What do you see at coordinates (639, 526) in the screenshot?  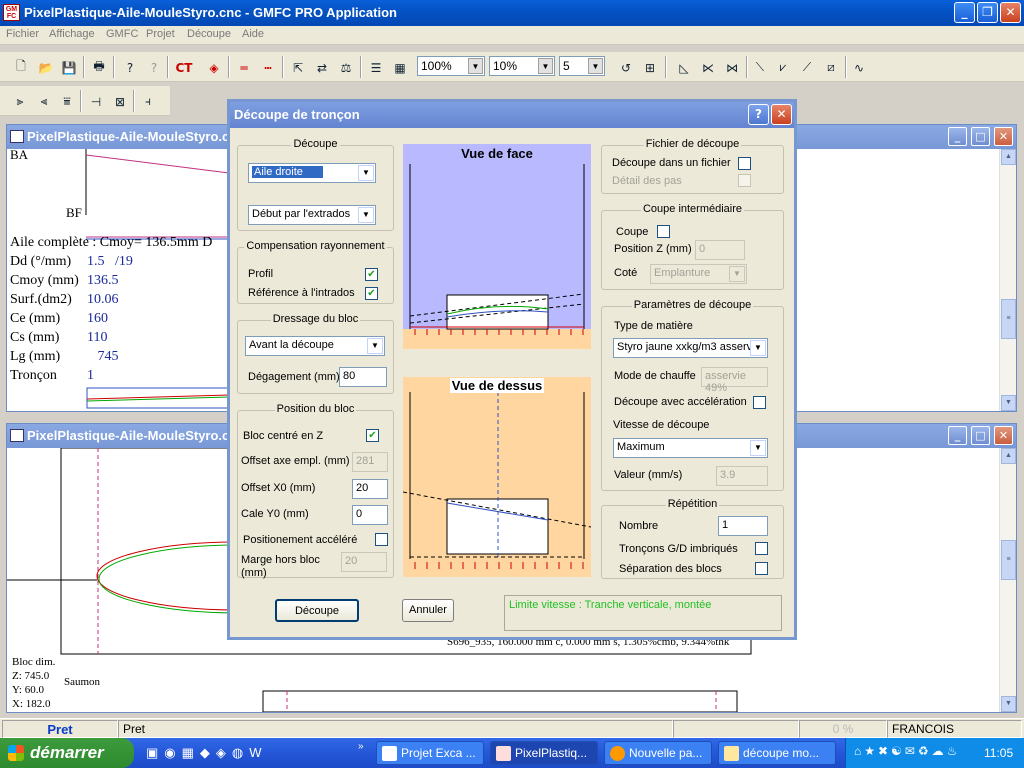 I see `nombre-label: Nombre` at bounding box center [639, 526].